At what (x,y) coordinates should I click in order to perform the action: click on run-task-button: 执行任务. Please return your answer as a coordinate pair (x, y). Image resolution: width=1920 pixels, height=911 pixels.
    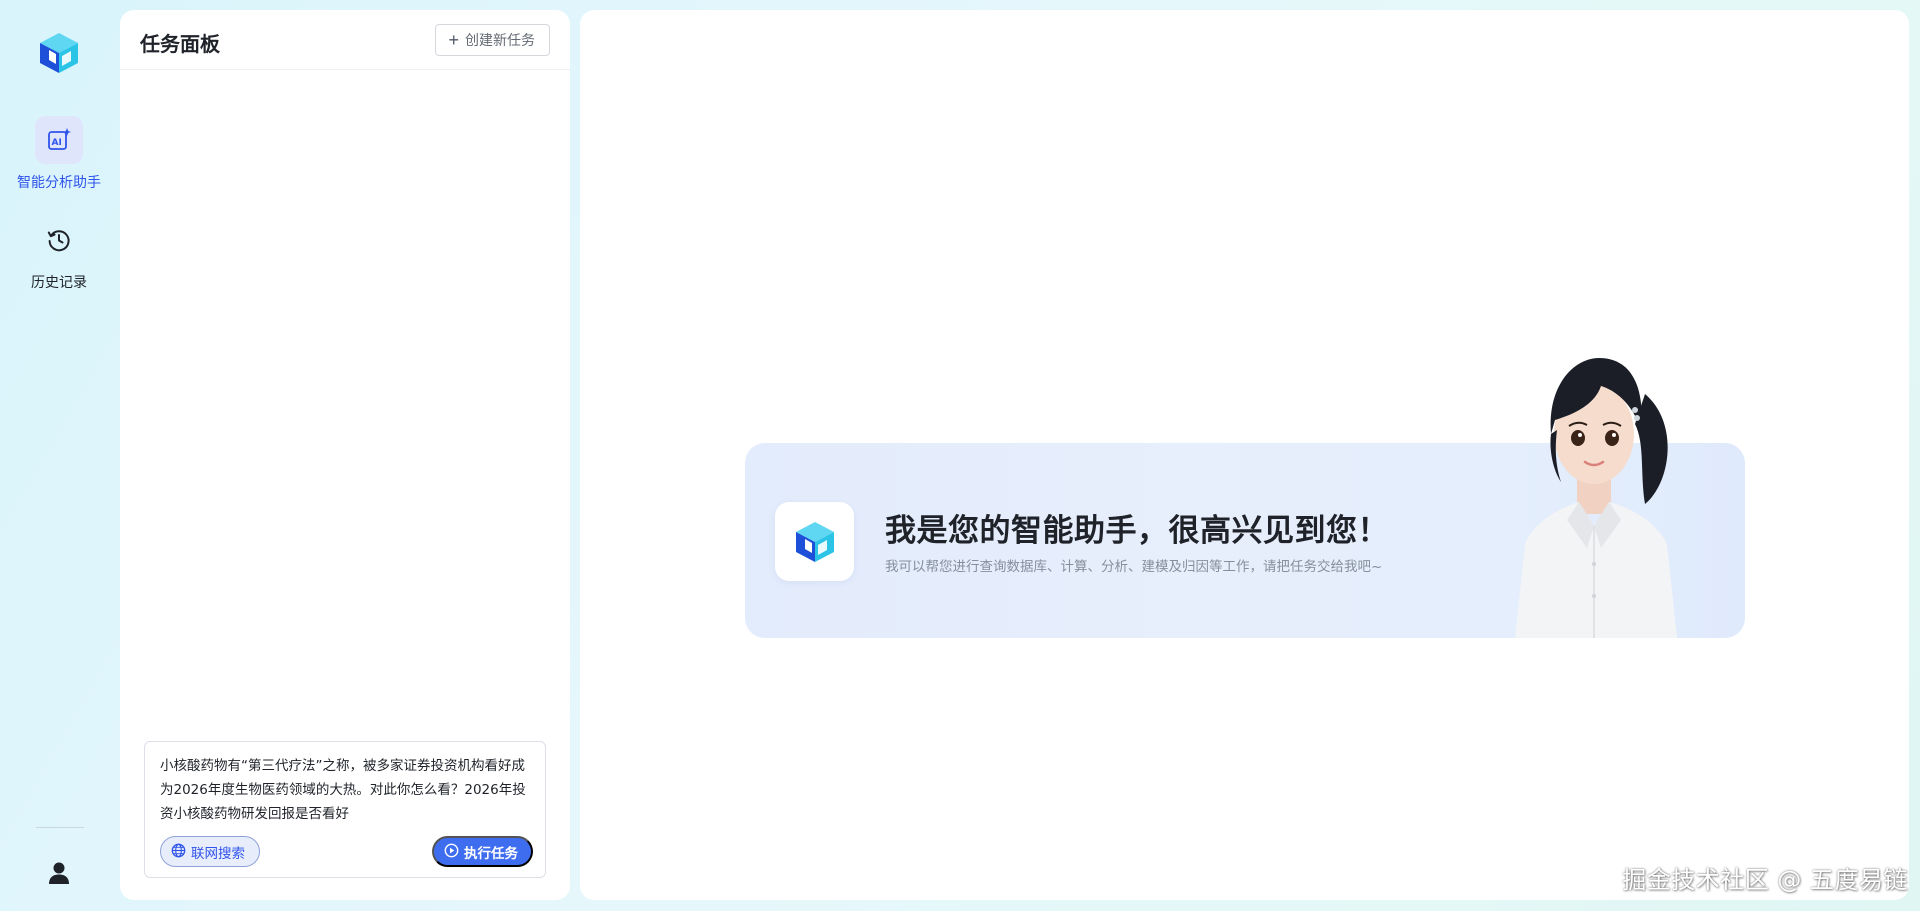
    Looking at the image, I should click on (482, 851).